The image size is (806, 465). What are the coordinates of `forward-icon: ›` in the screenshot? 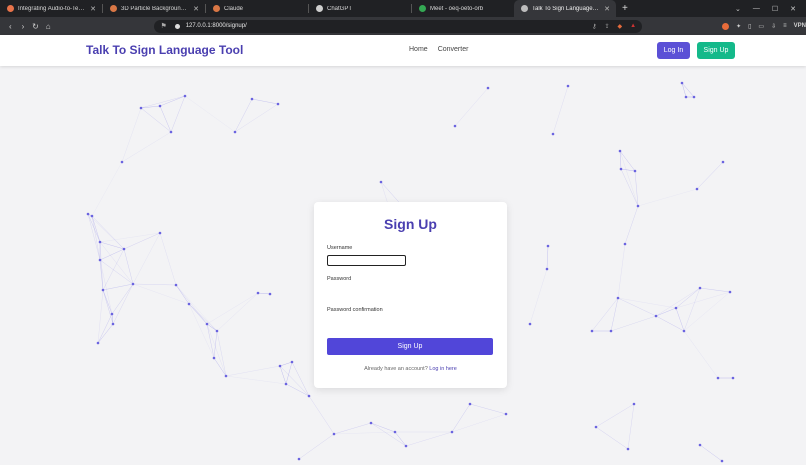 It's located at (23, 26).